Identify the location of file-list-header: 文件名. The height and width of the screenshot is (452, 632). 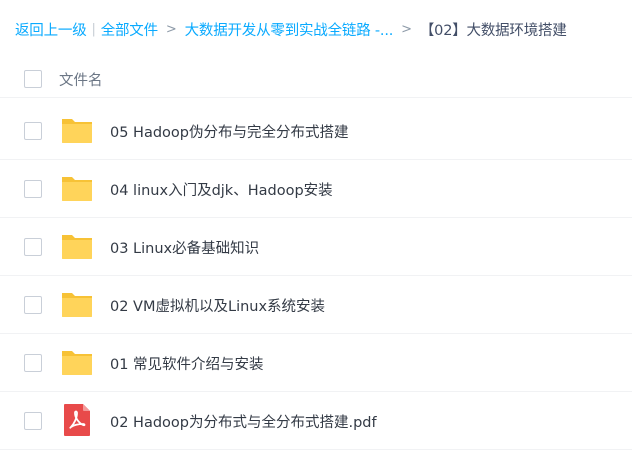
(316, 79).